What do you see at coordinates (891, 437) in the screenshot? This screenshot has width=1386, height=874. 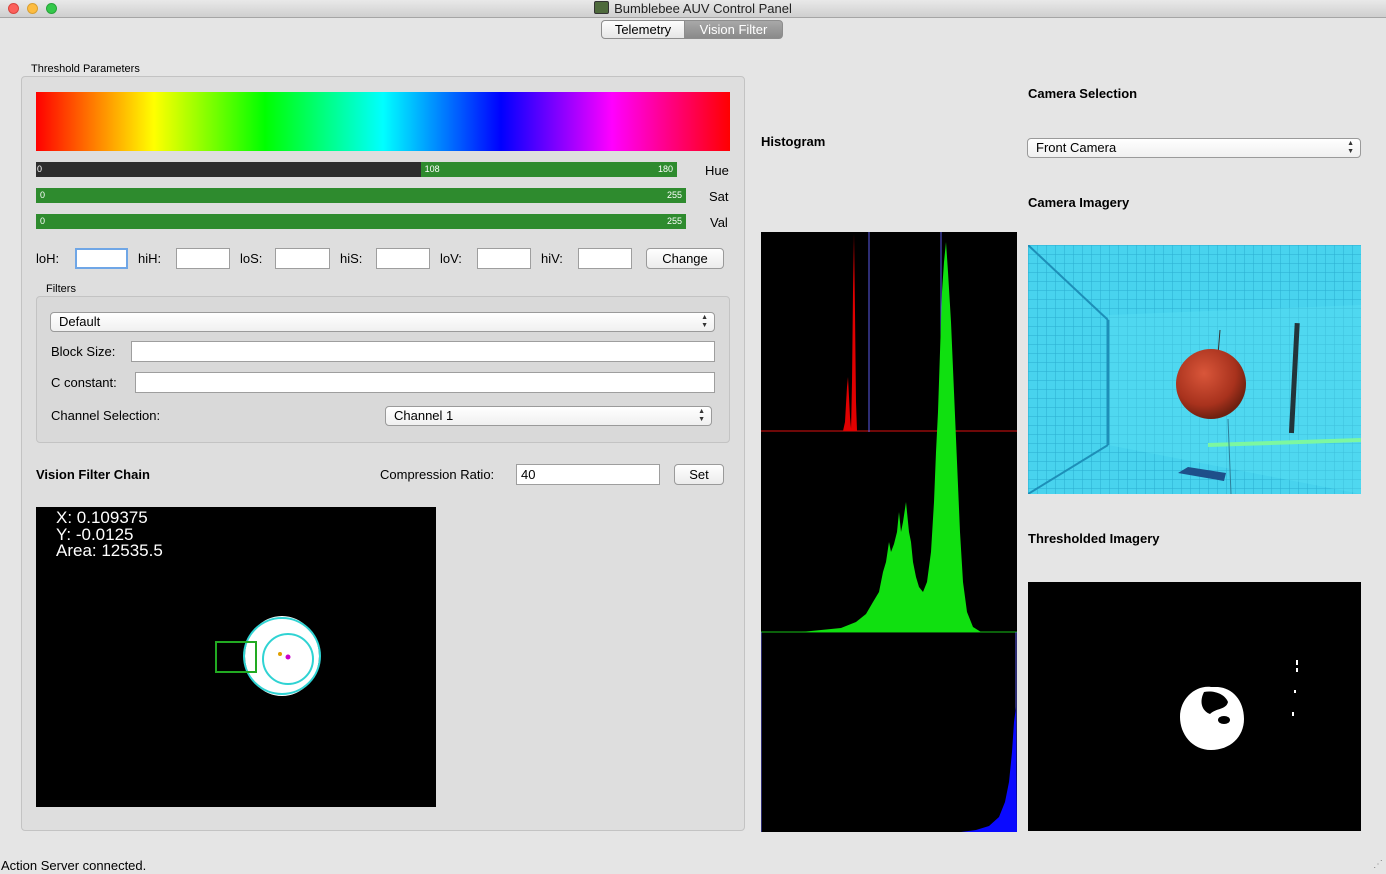 I see `sat-distribution` at bounding box center [891, 437].